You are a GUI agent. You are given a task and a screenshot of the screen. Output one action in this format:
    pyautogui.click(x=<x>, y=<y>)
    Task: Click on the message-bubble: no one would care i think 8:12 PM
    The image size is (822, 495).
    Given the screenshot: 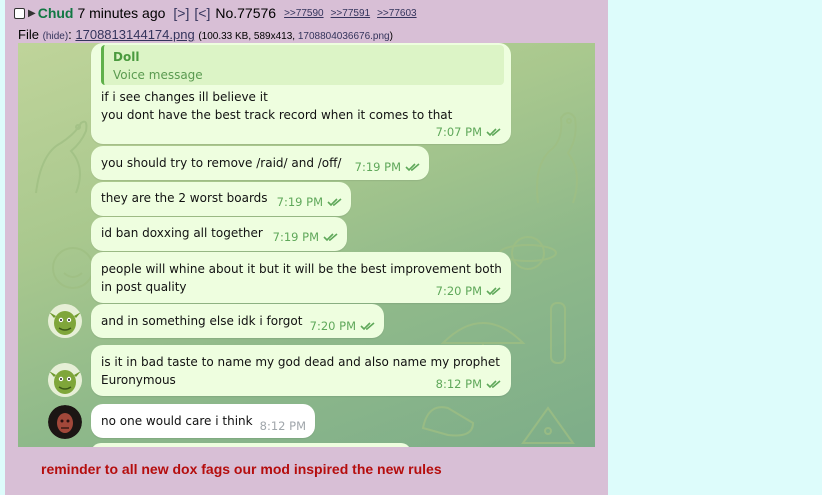 What is the action you would take?
    pyautogui.click(x=203, y=421)
    